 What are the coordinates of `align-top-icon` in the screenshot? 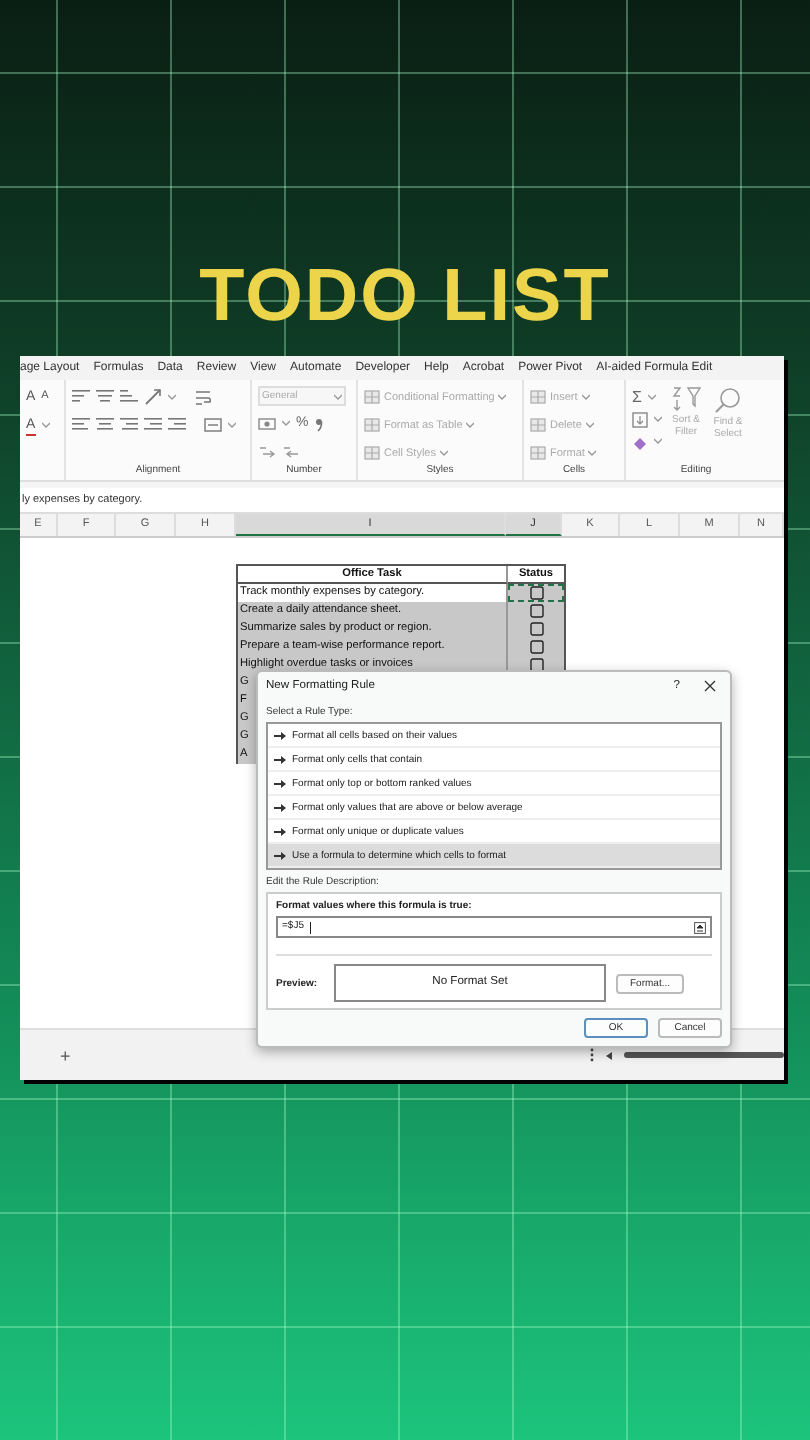 It's located at (81, 397).